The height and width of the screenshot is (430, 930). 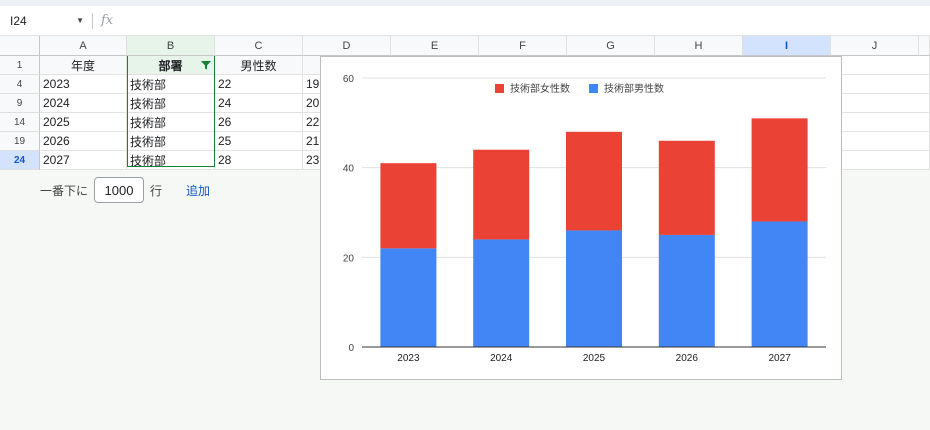 What do you see at coordinates (312, 141) in the screenshot?
I see `cell-female-count: 21` at bounding box center [312, 141].